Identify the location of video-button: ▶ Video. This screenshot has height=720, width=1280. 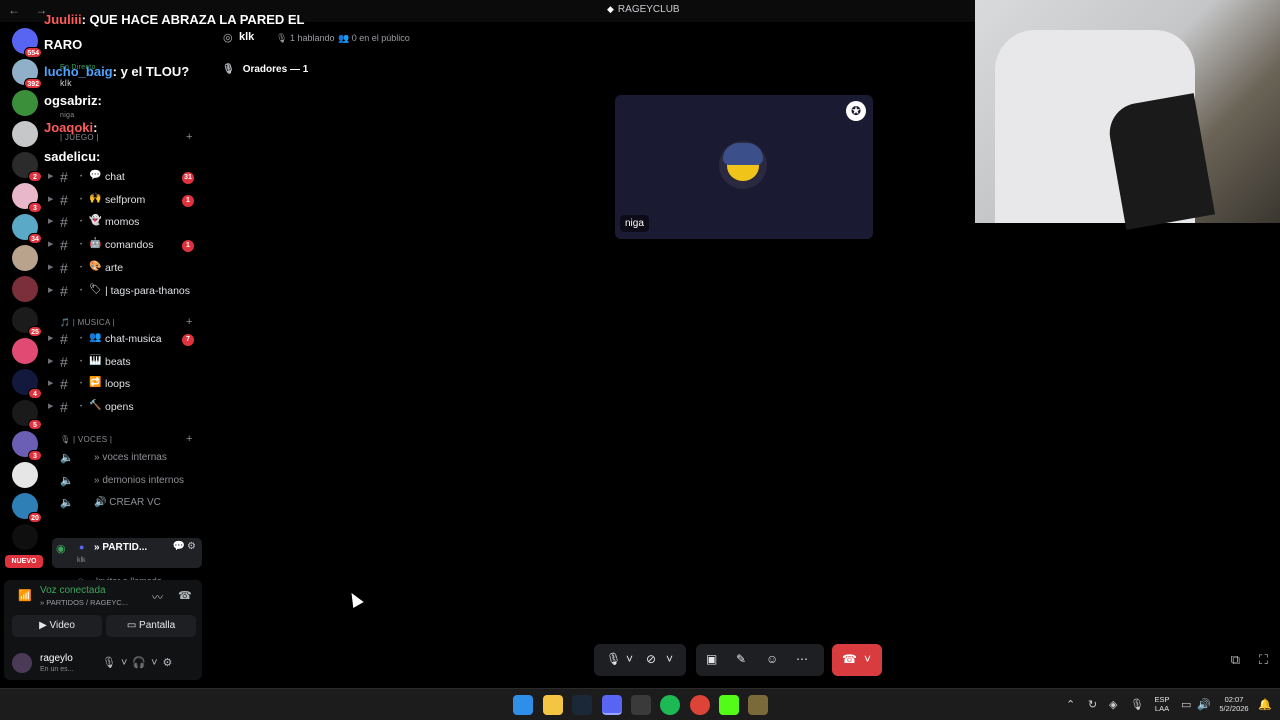
(57, 626).